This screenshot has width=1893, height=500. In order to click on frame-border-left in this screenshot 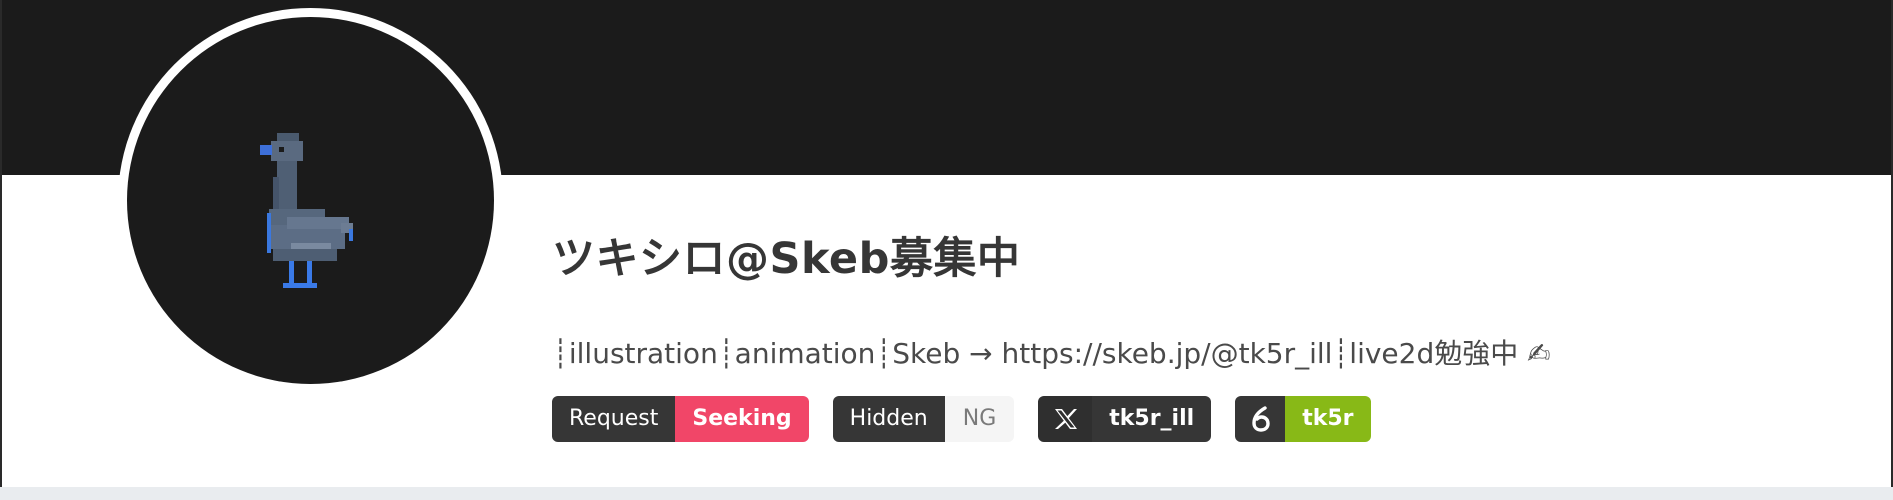, I will do `click(1, 243)`.